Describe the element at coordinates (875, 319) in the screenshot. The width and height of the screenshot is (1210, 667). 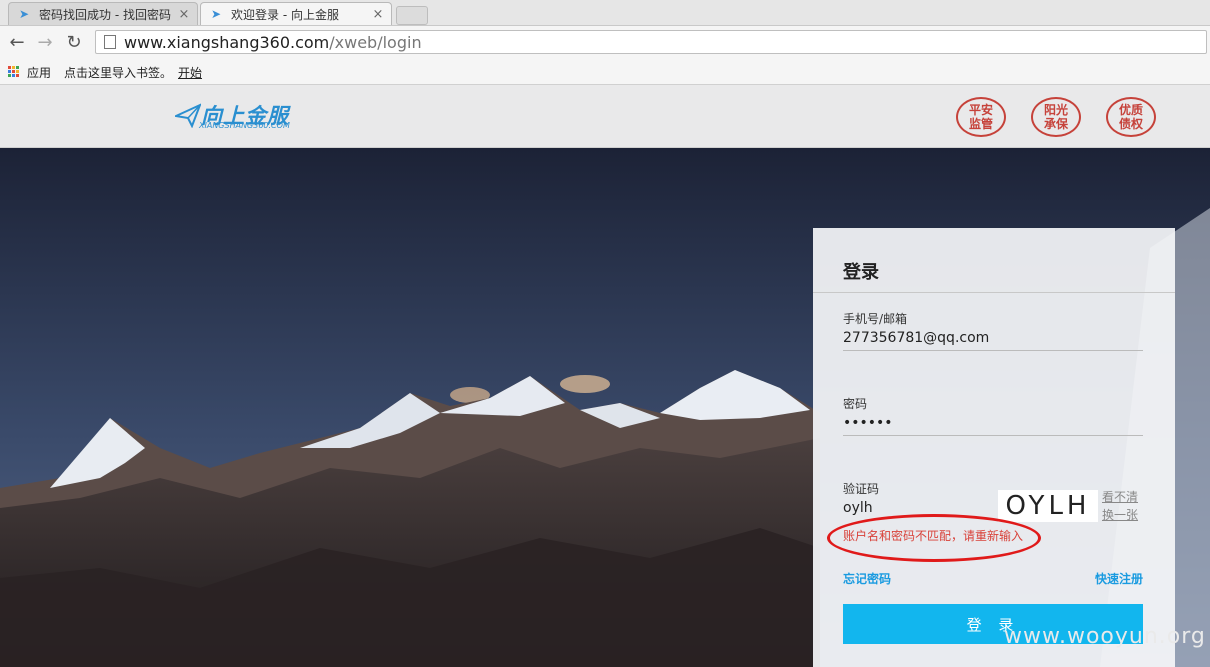
I see `account-label: 手机号/邮箱` at that location.